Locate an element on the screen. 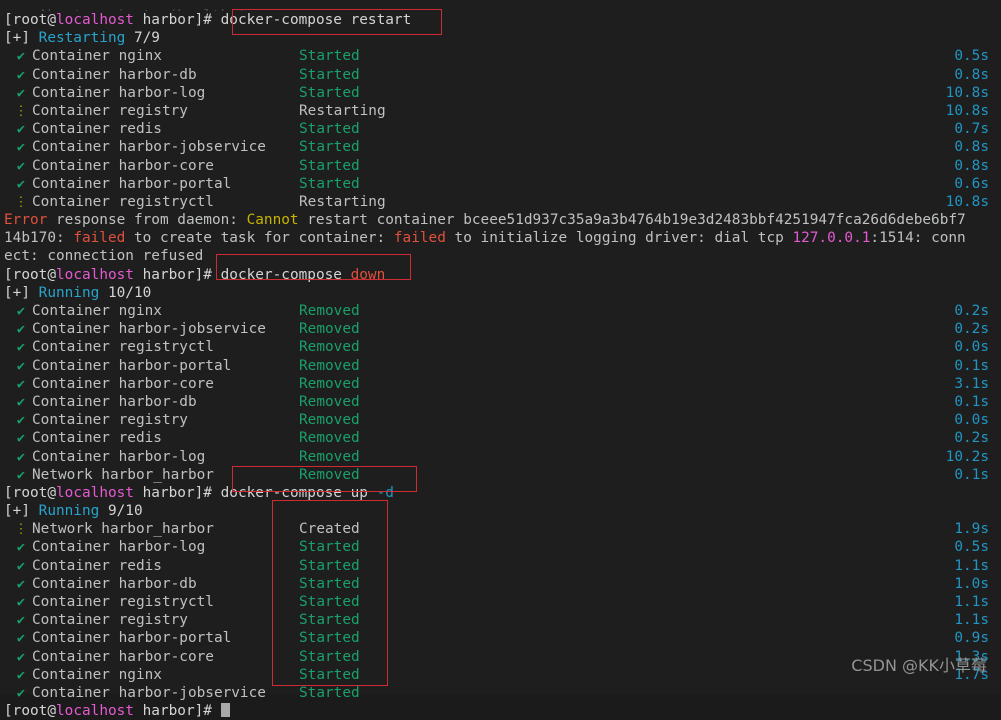 The height and width of the screenshot is (720, 1001). service-row: ✔ Container harbor-portal Removed 0.1s is located at coordinates (500, 366).